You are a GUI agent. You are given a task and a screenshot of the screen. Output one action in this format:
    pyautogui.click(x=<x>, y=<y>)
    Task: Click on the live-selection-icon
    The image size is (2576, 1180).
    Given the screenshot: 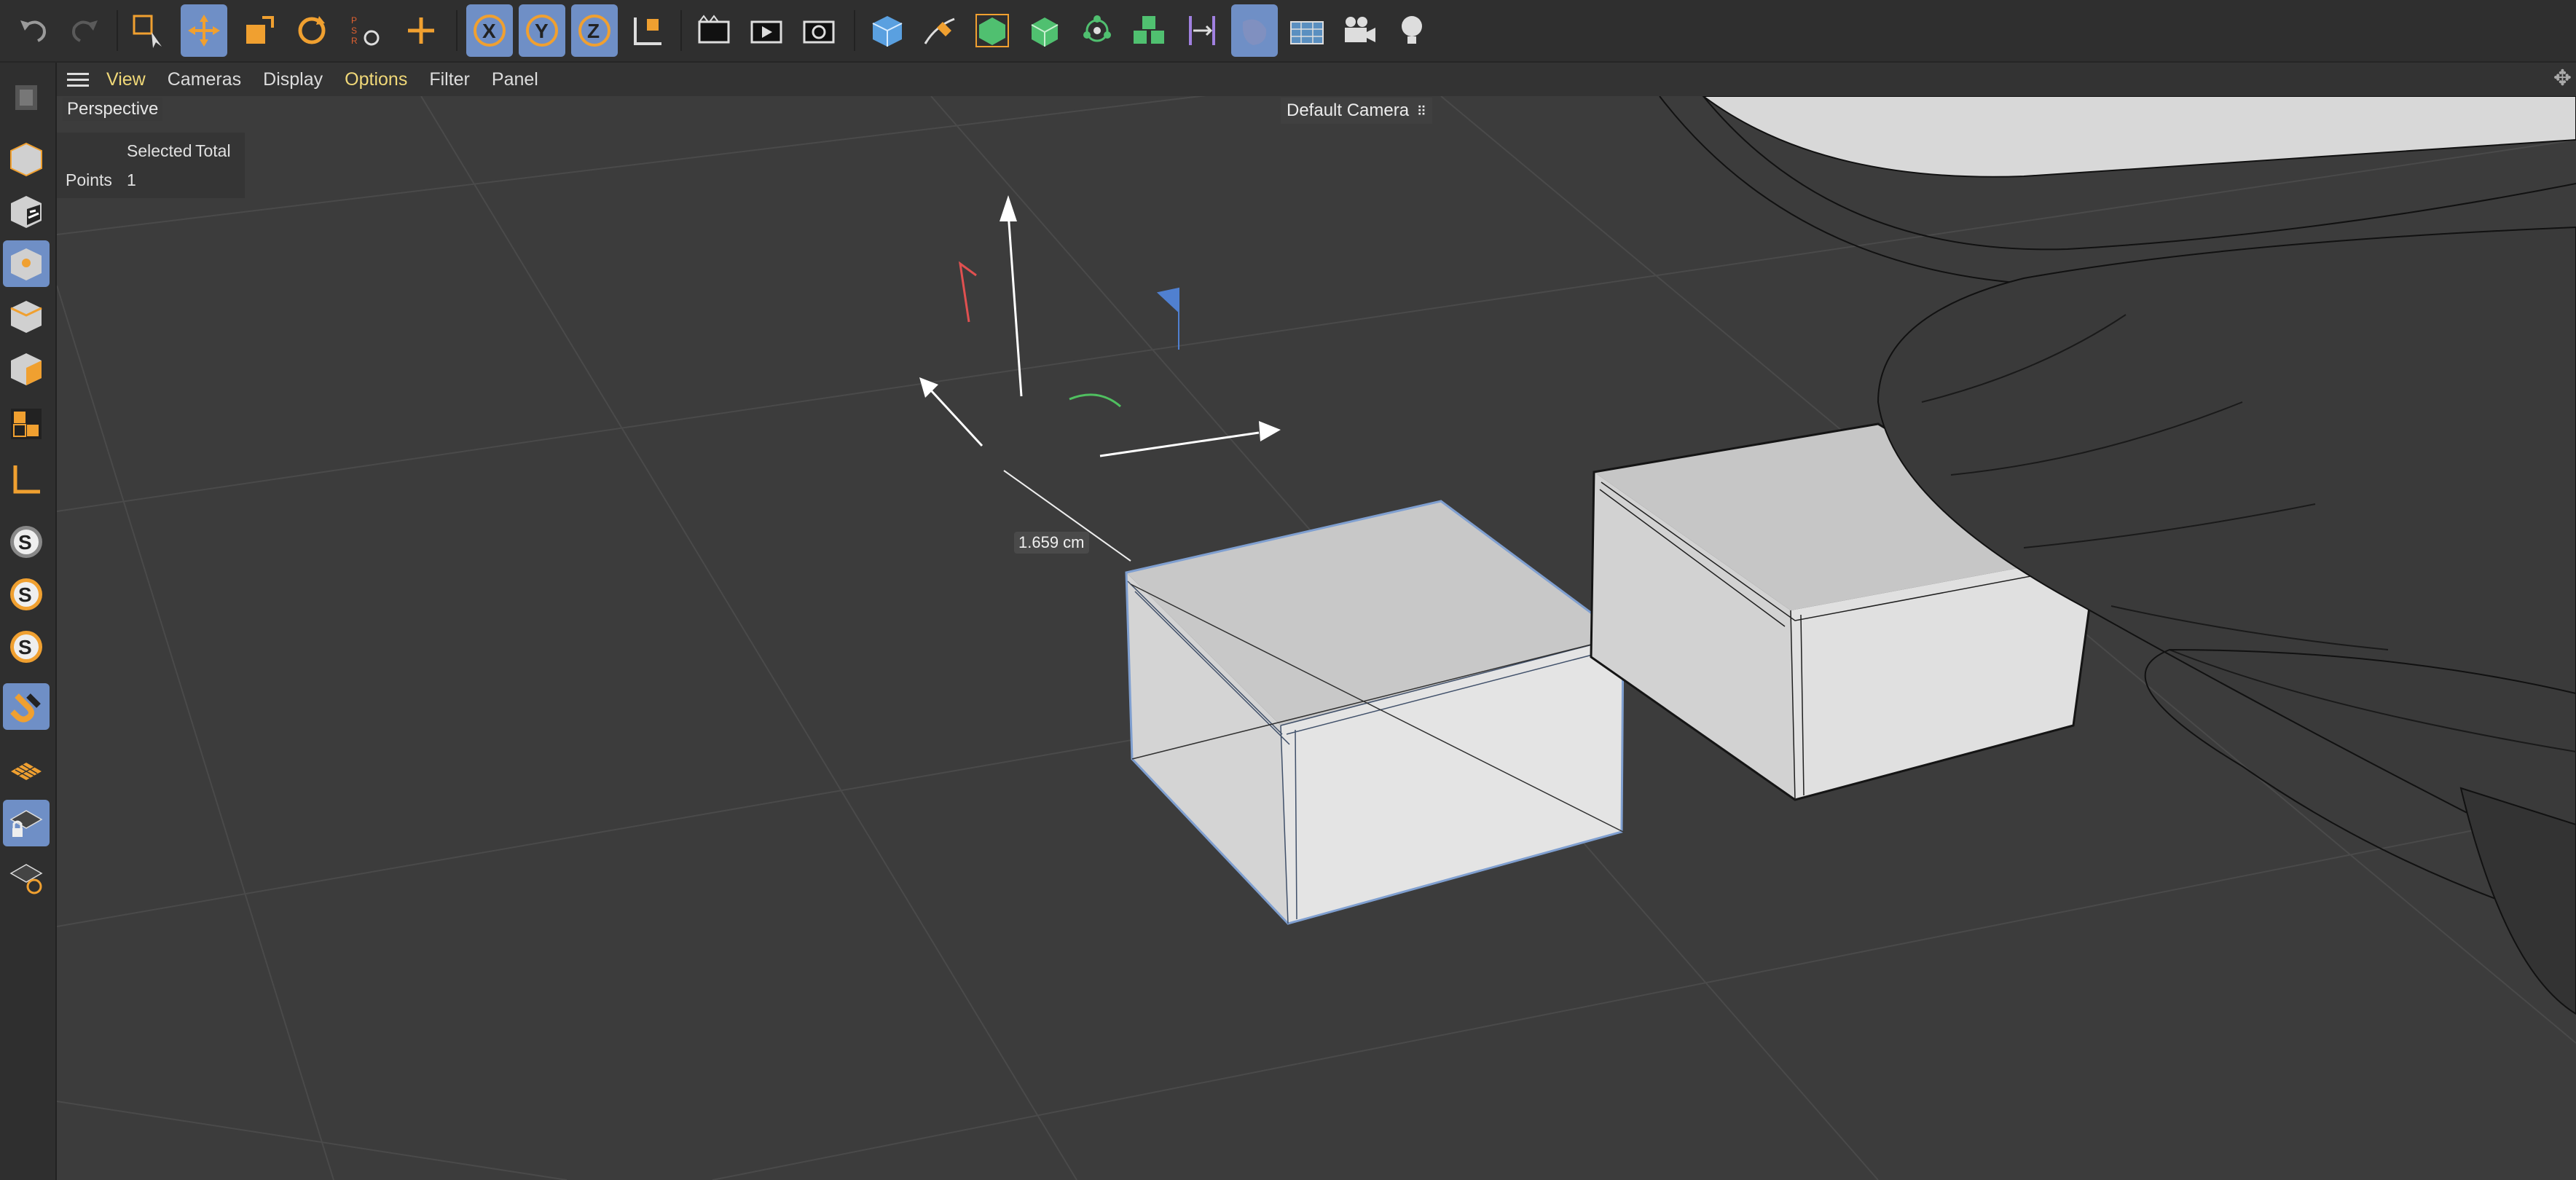 What is the action you would take?
    pyautogui.click(x=148, y=30)
    